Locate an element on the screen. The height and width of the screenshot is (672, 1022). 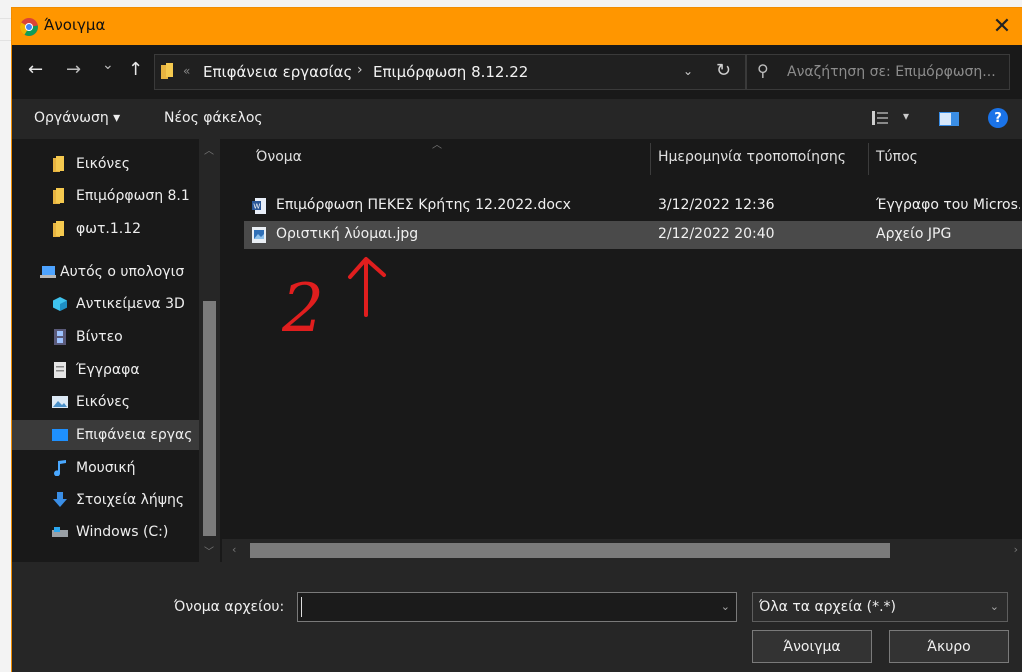
filetype-value: Όλα τα αρχεία (*.*) is located at coordinates (828, 607).